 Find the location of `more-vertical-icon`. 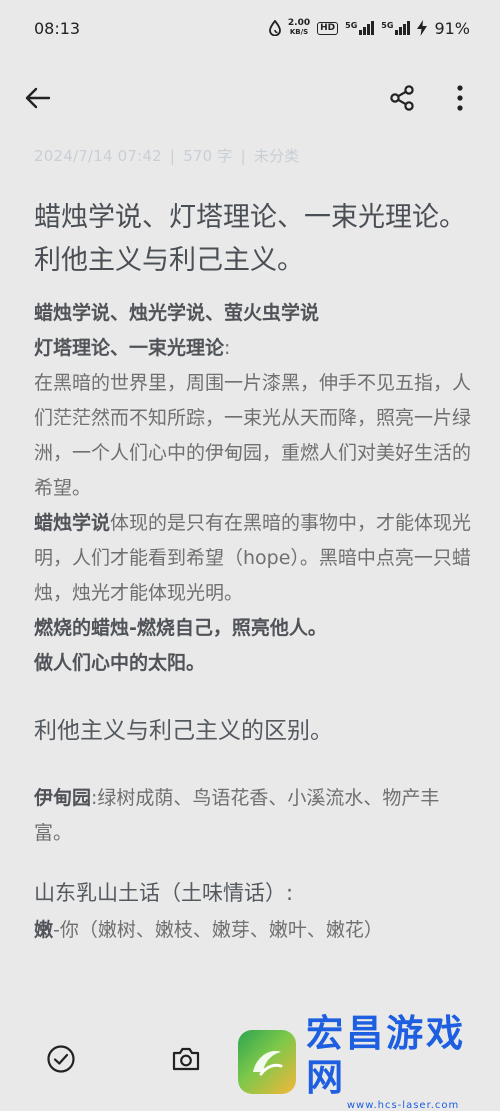

more-vertical-icon is located at coordinates (460, 98).